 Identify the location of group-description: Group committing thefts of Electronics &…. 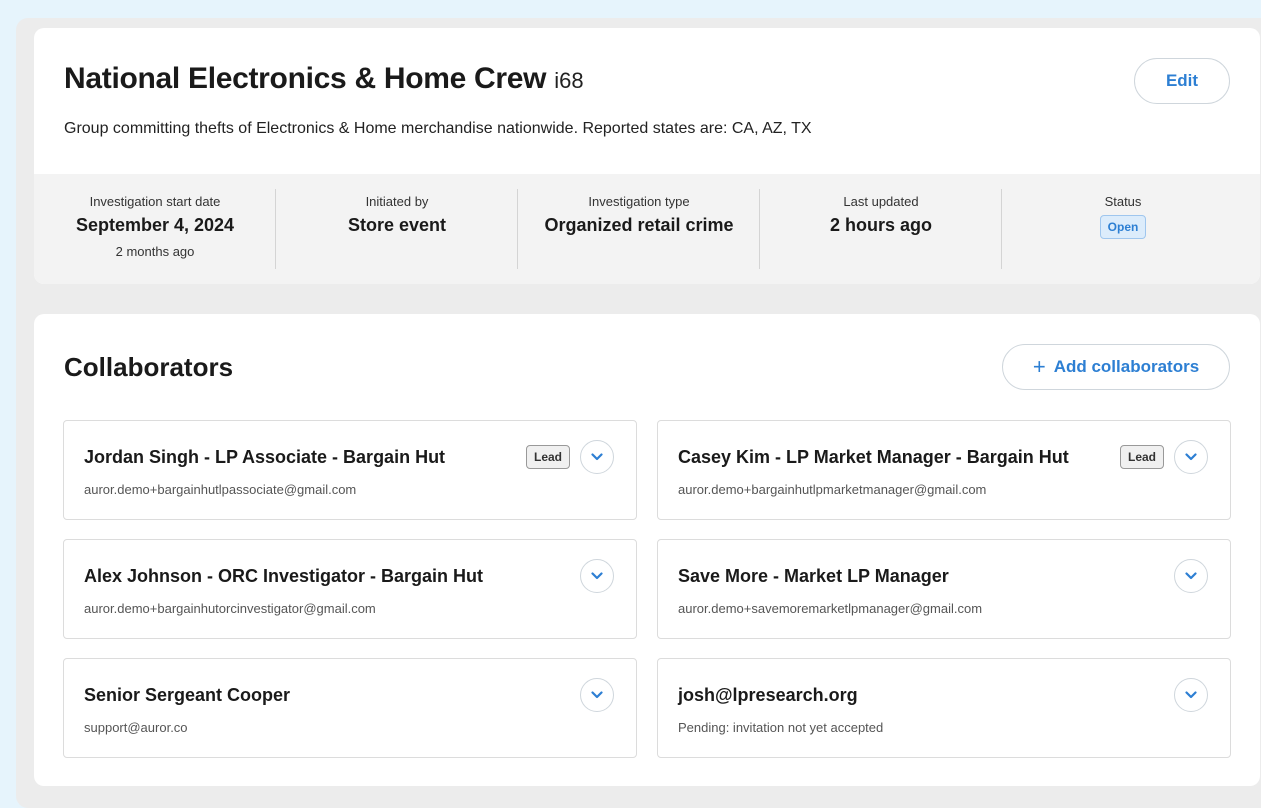
(438, 128).